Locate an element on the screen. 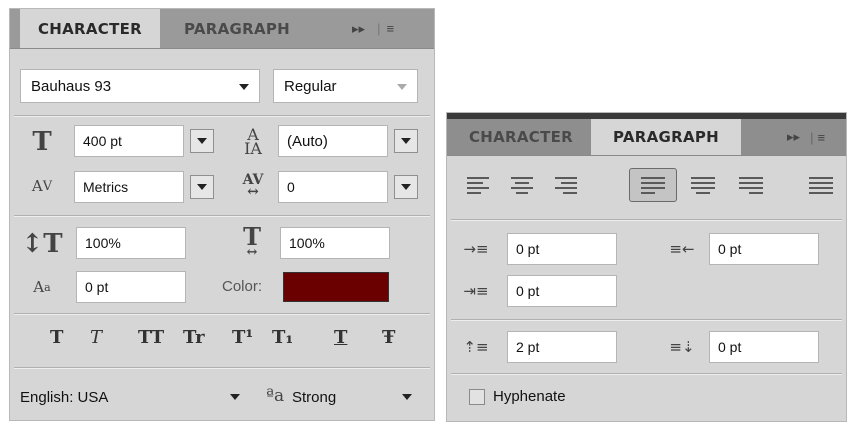 The width and height of the screenshot is (851, 425). vertical-scale-icon: ↕T is located at coordinates (42, 244).